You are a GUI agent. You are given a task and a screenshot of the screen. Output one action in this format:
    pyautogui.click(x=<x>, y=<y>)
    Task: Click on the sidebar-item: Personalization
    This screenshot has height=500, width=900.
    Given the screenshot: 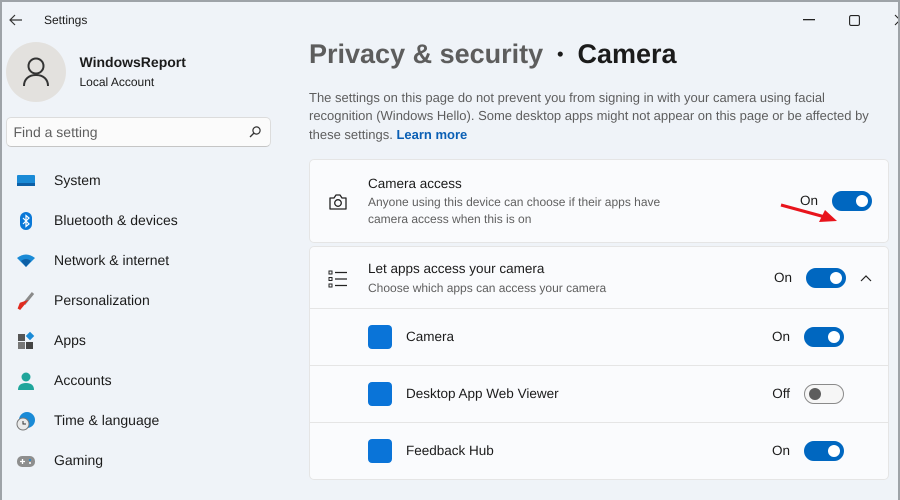 What is the action you would take?
    pyautogui.click(x=152, y=300)
    